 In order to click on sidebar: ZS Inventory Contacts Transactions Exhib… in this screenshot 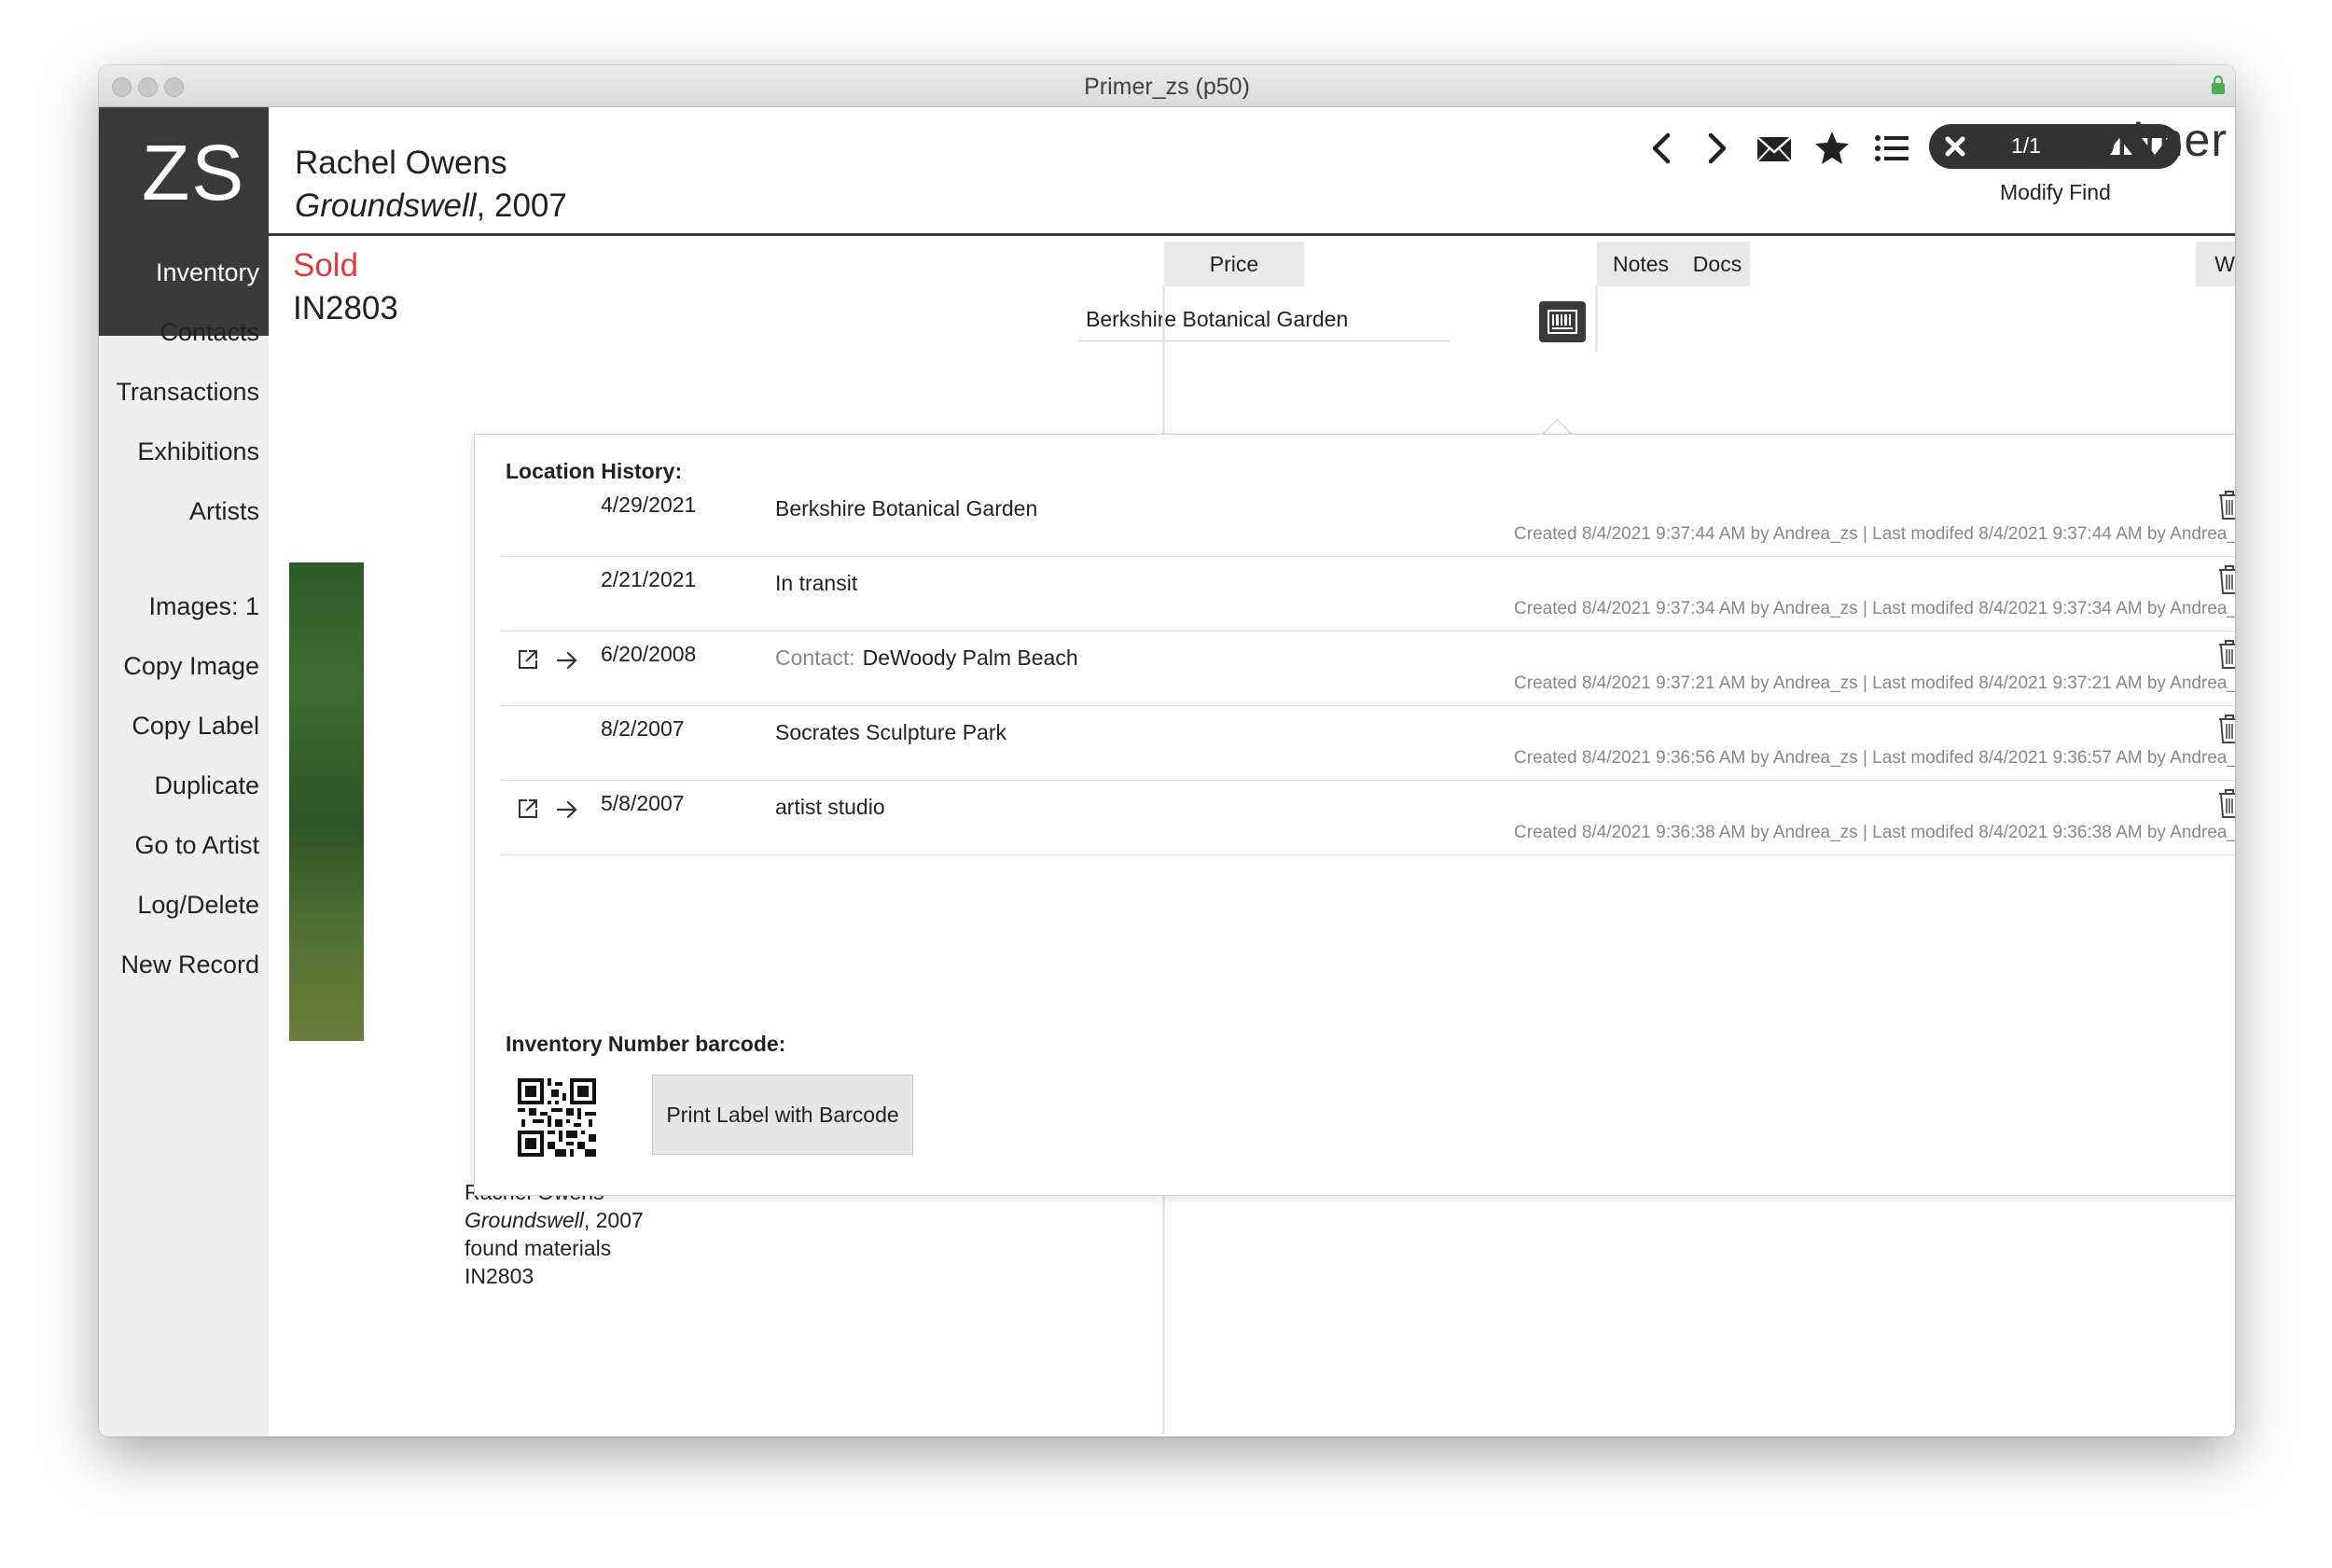, I will do `click(184, 771)`.